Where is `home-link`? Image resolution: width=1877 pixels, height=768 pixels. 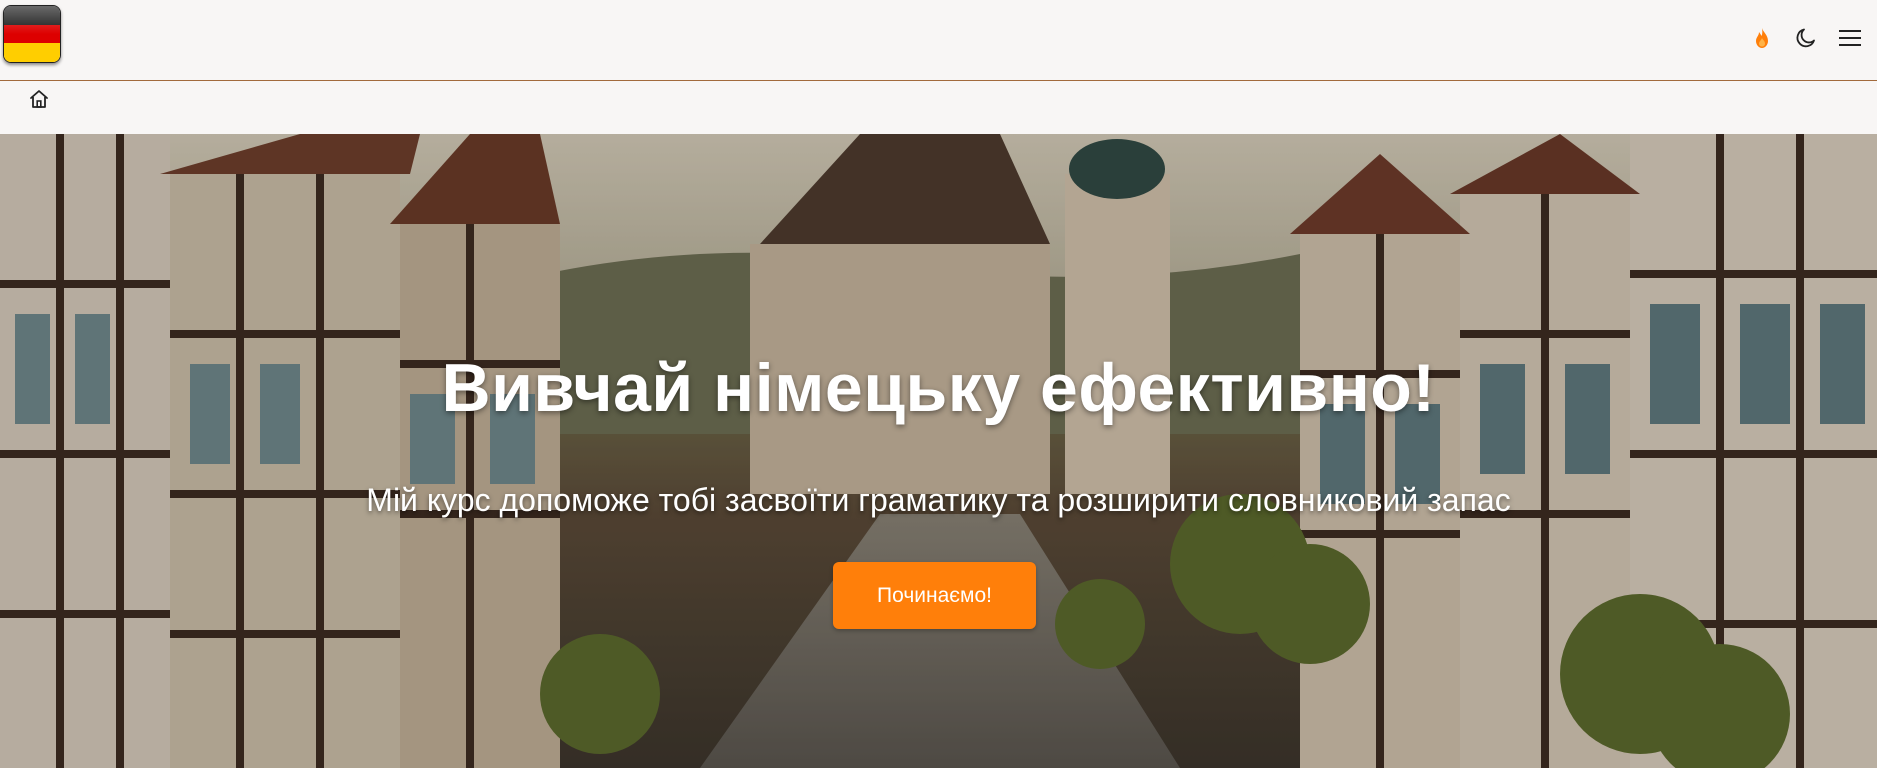
home-link is located at coordinates (39, 99).